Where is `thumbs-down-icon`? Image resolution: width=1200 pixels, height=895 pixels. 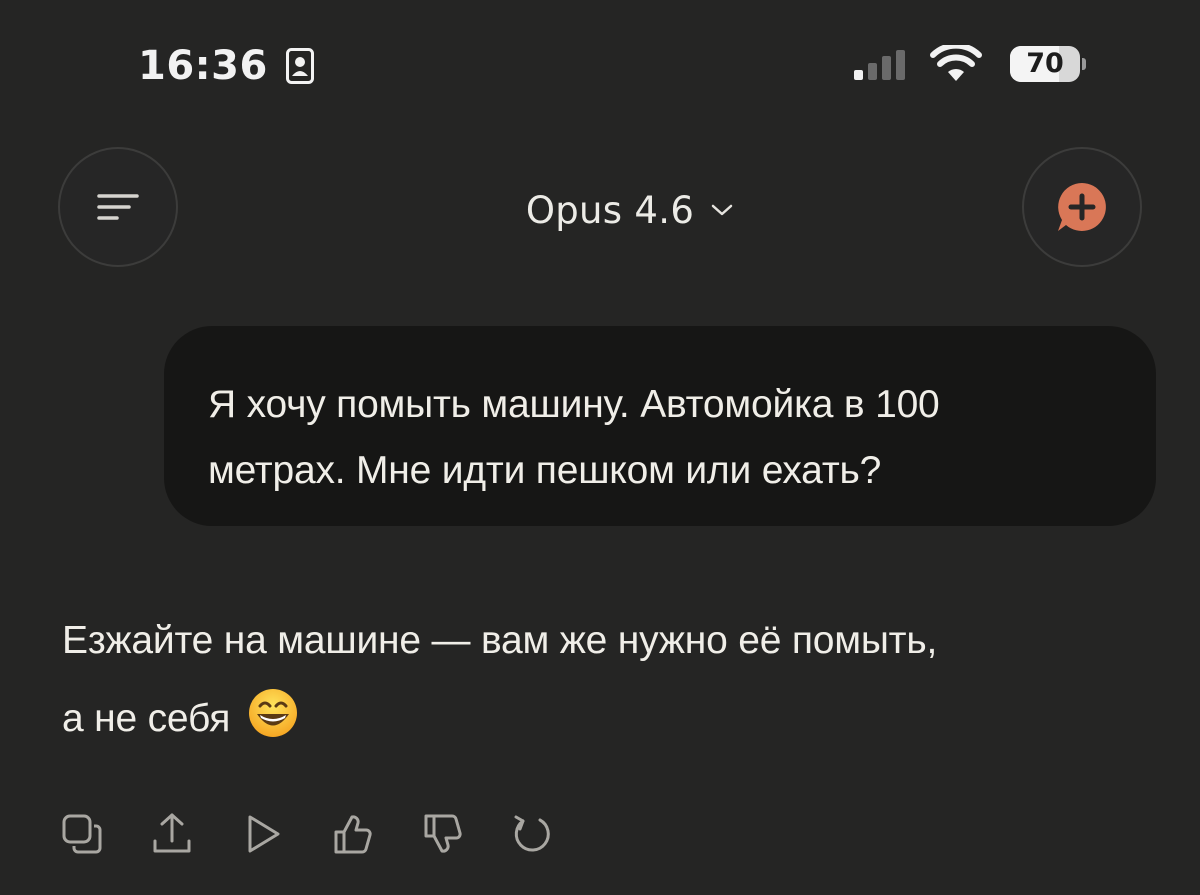 thumbs-down-icon is located at coordinates (443, 833).